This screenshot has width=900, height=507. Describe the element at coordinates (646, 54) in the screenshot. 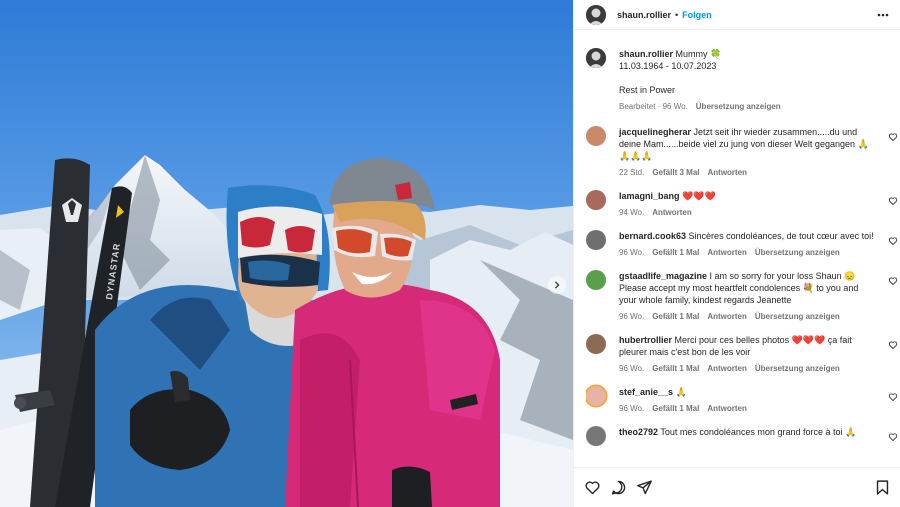

I see `caption-username: shaun.rollier` at that location.